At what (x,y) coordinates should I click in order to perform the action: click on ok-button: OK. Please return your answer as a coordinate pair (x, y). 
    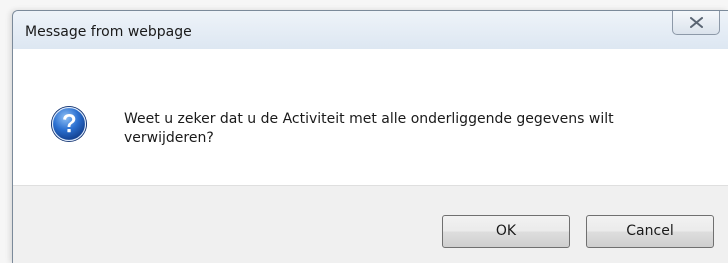
    Looking at the image, I should click on (506, 231).